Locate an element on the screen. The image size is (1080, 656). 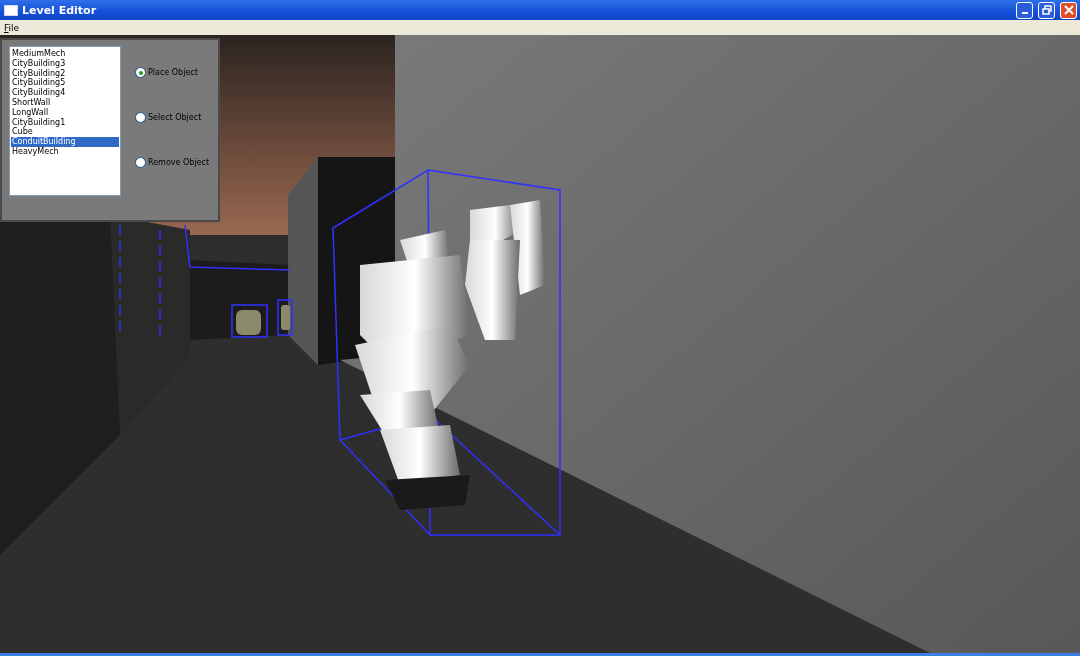
radio-label: Select Object is located at coordinates (175, 117).